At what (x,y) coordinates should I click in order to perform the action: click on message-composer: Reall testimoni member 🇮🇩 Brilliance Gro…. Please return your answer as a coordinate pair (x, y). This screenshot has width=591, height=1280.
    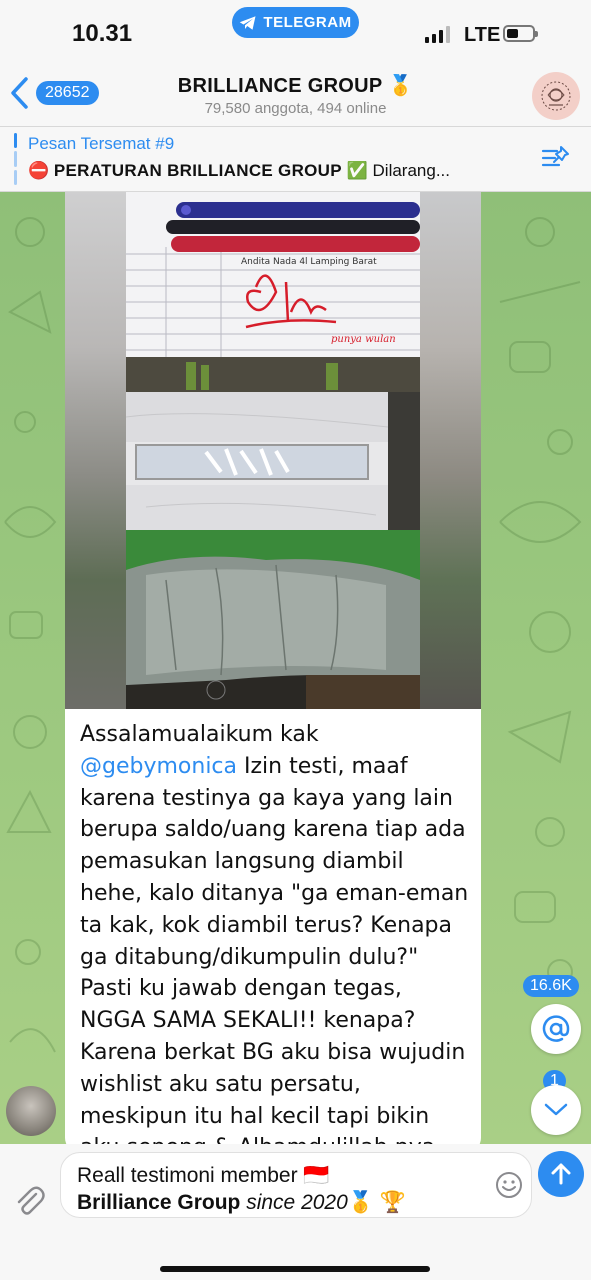
    Looking at the image, I should click on (295, 1212).